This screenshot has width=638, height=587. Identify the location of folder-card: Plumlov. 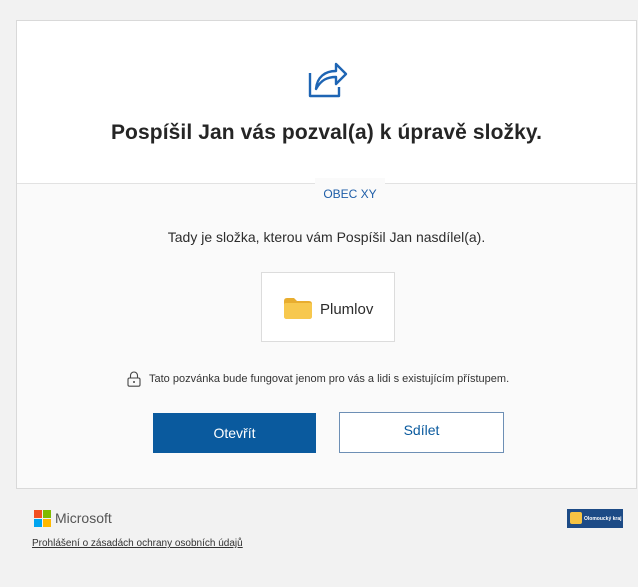
(328, 307).